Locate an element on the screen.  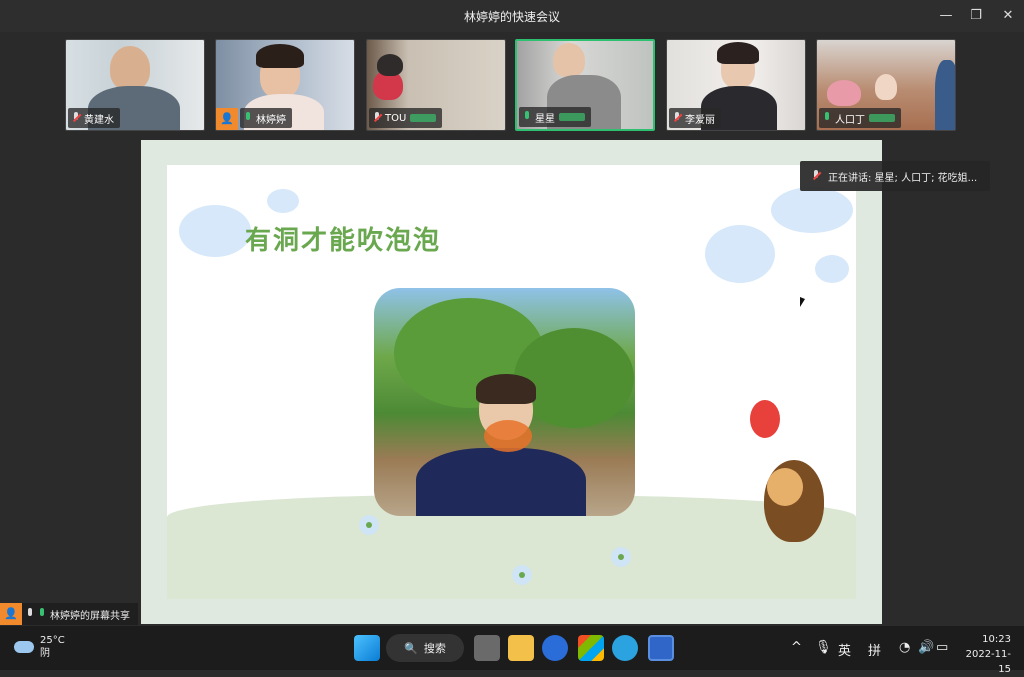
system-clock: 10:23 2022-11-15 is located at coordinates (983, 654).